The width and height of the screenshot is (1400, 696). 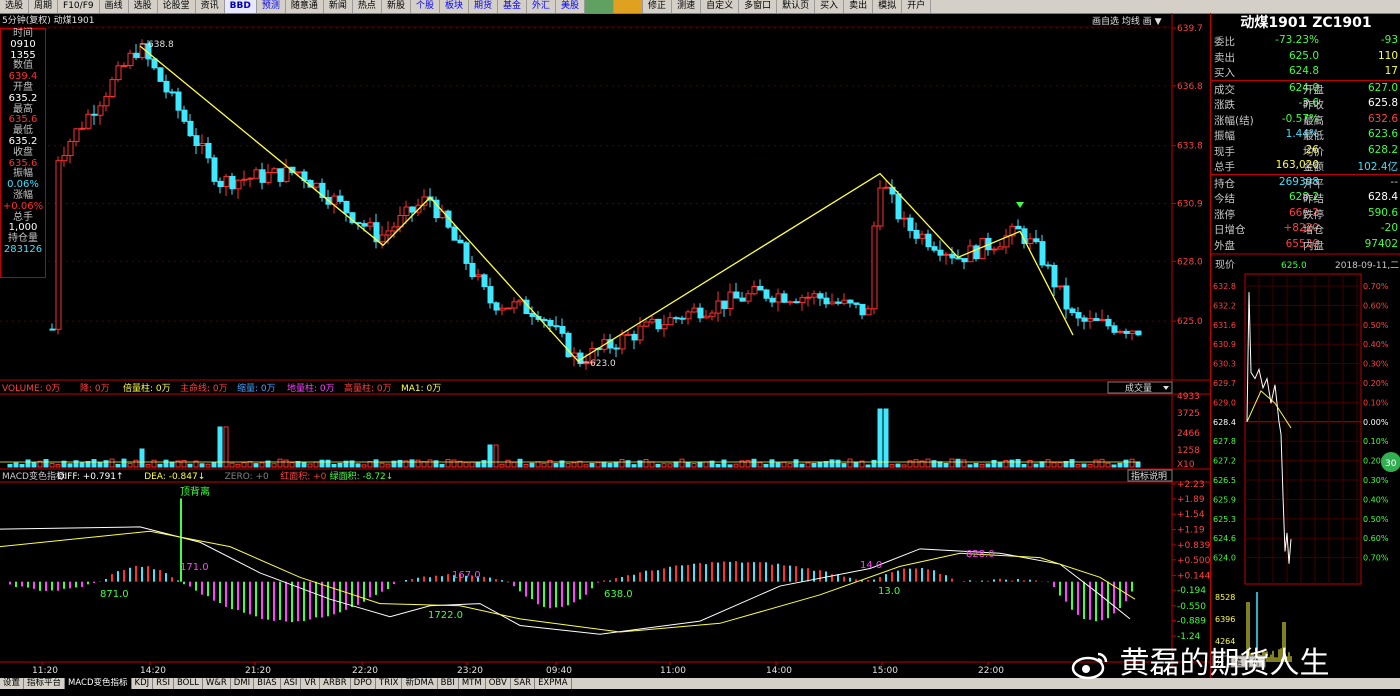 I want to click on toolbar-item-17: 外汇, so click(x=542, y=6).